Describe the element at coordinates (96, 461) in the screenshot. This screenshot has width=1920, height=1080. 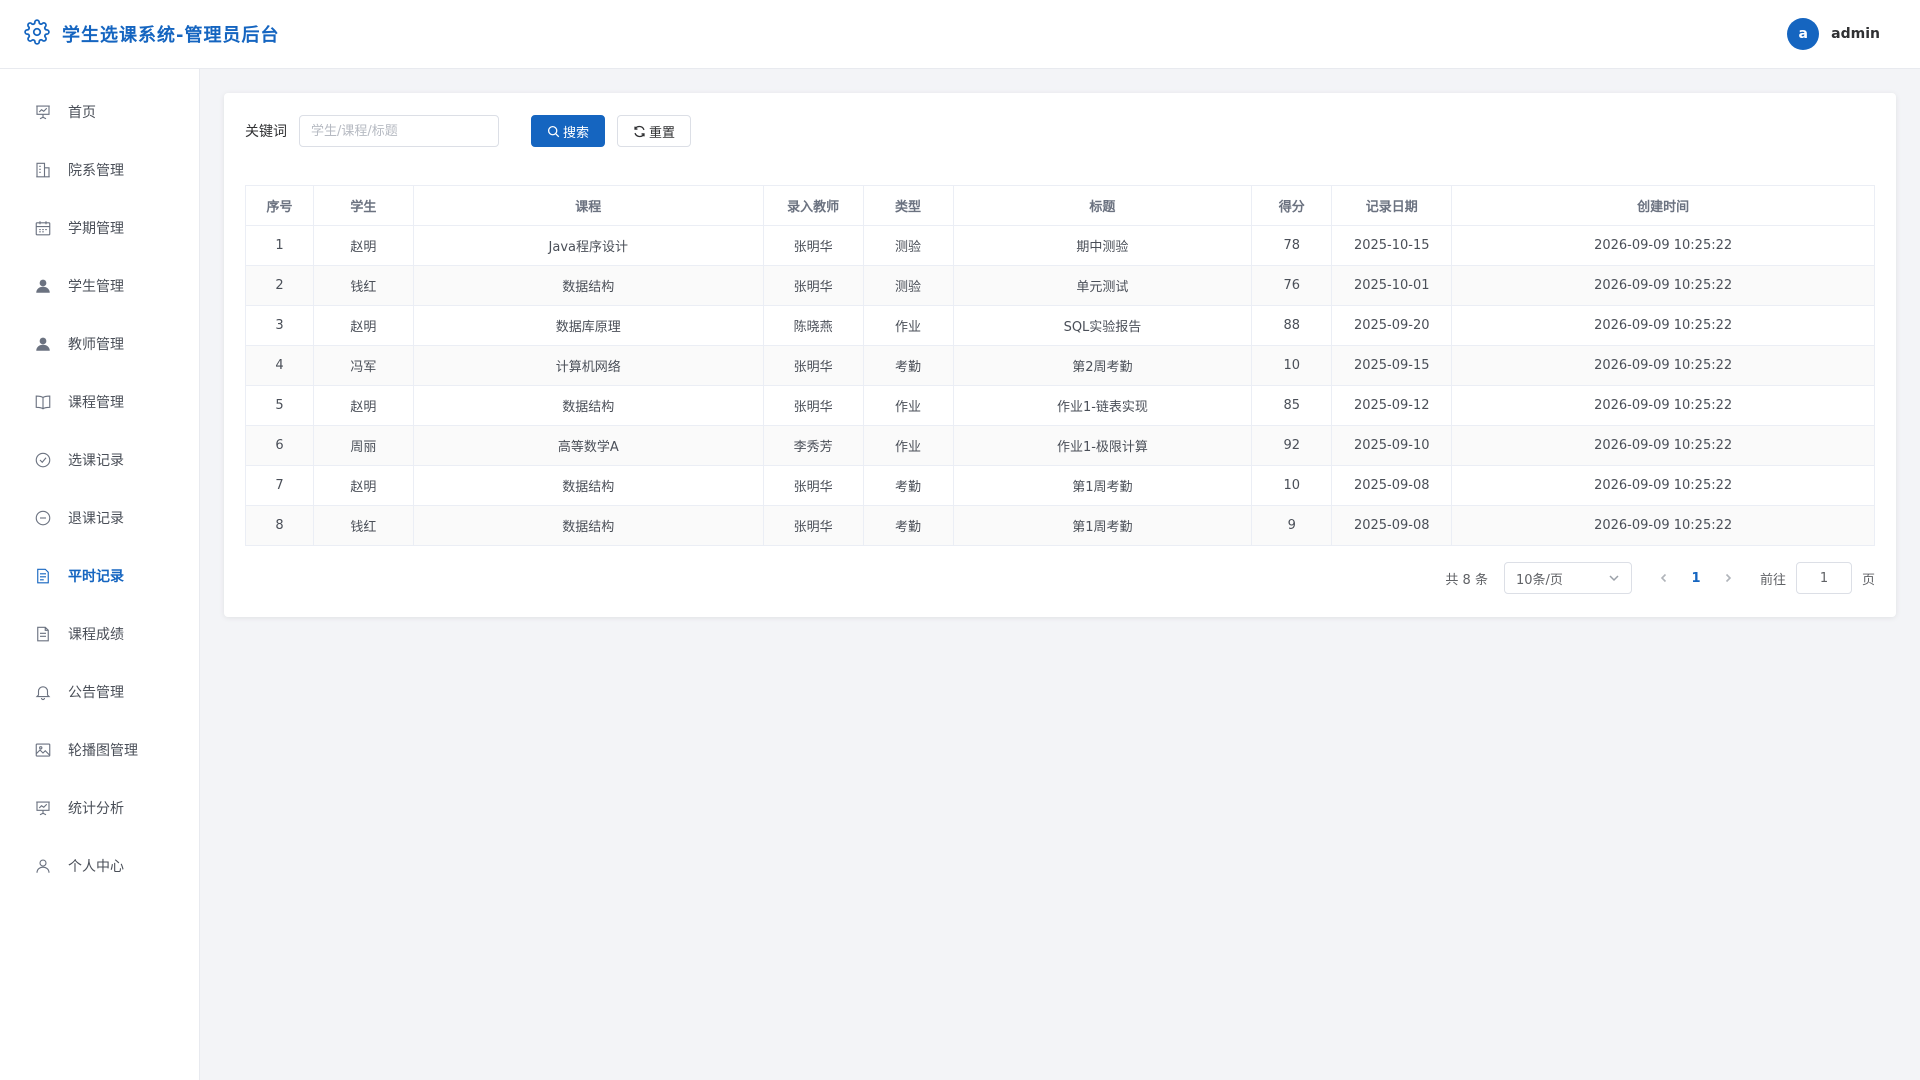
I see `sidebar-item-label: 选课记录` at that location.